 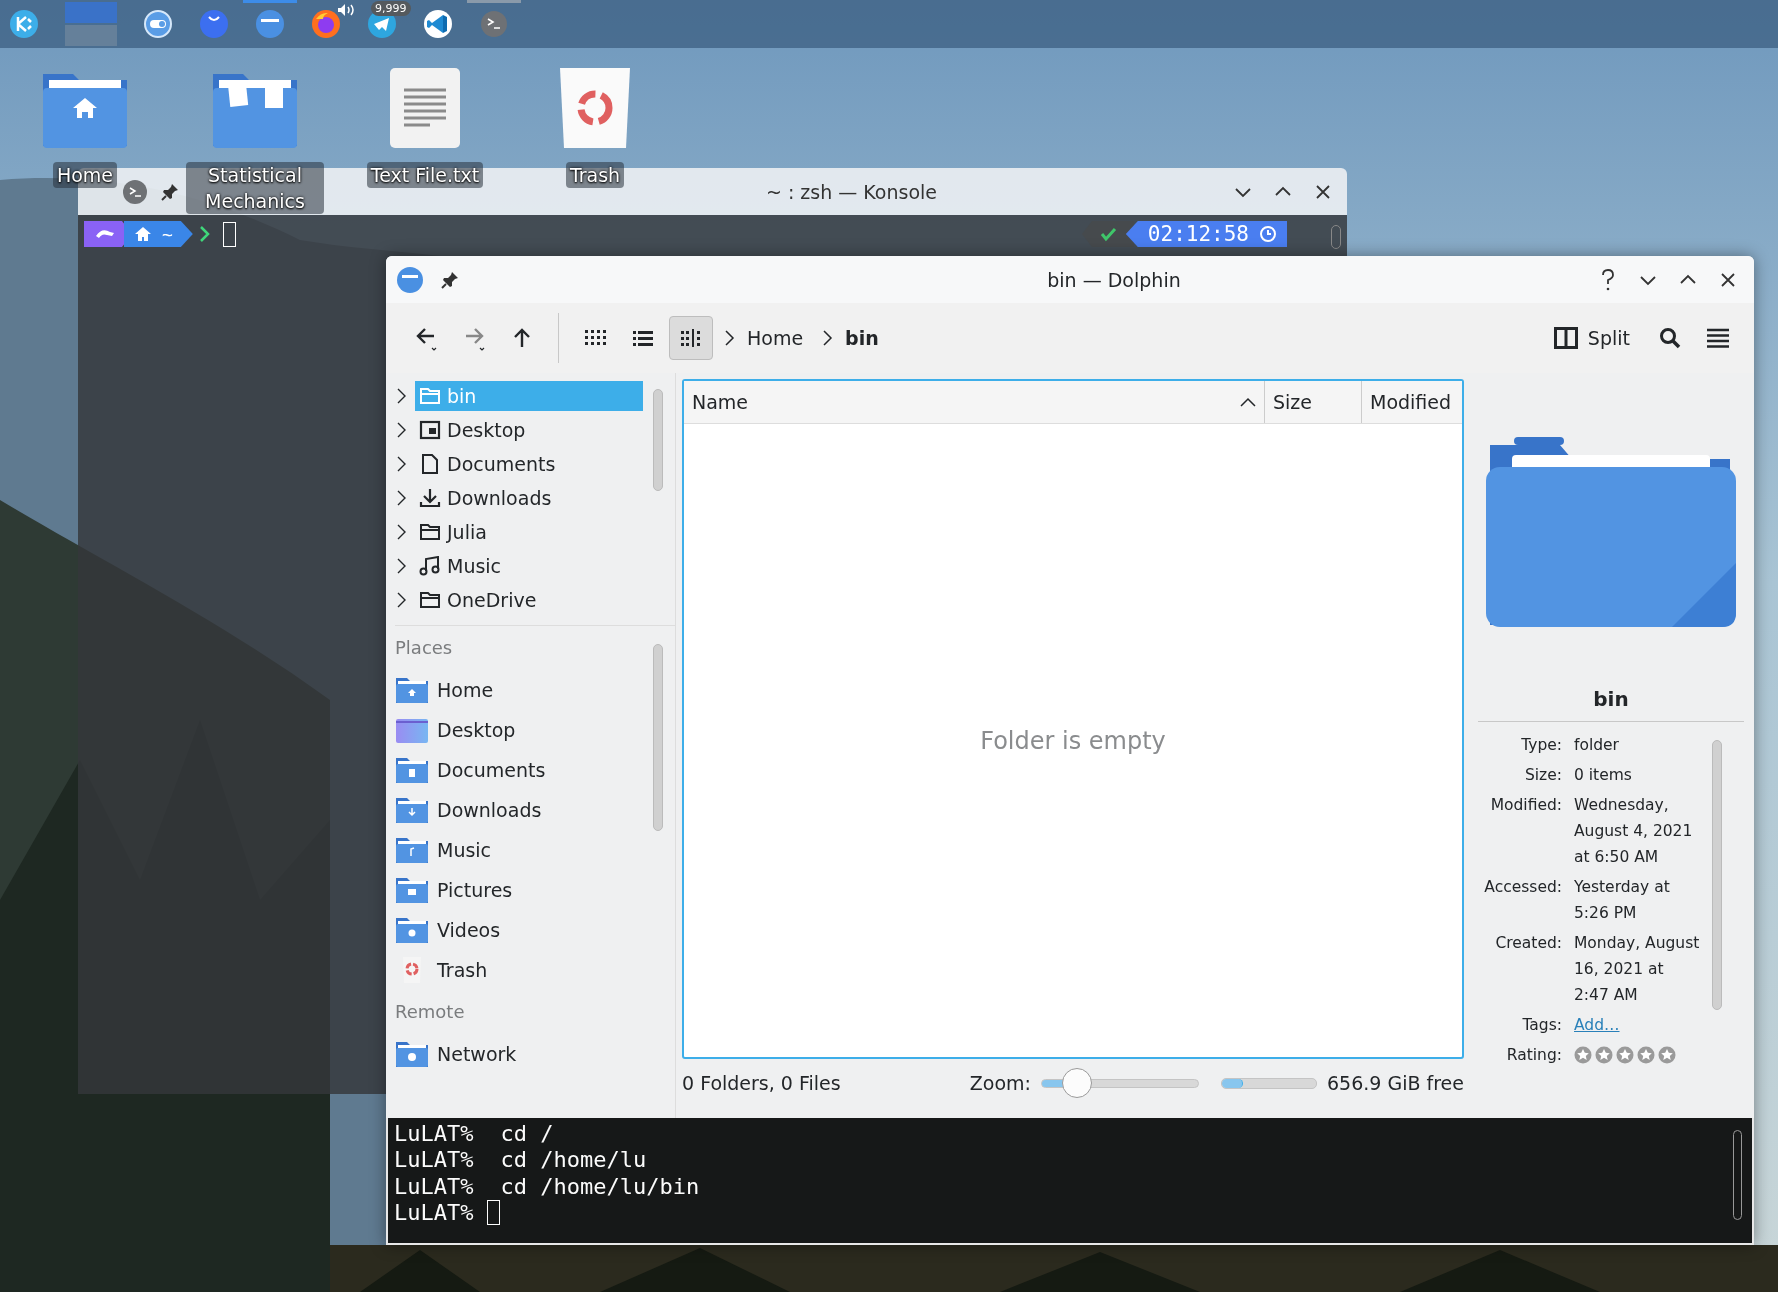 I want to click on folder-app-icon, so click(x=270, y=24).